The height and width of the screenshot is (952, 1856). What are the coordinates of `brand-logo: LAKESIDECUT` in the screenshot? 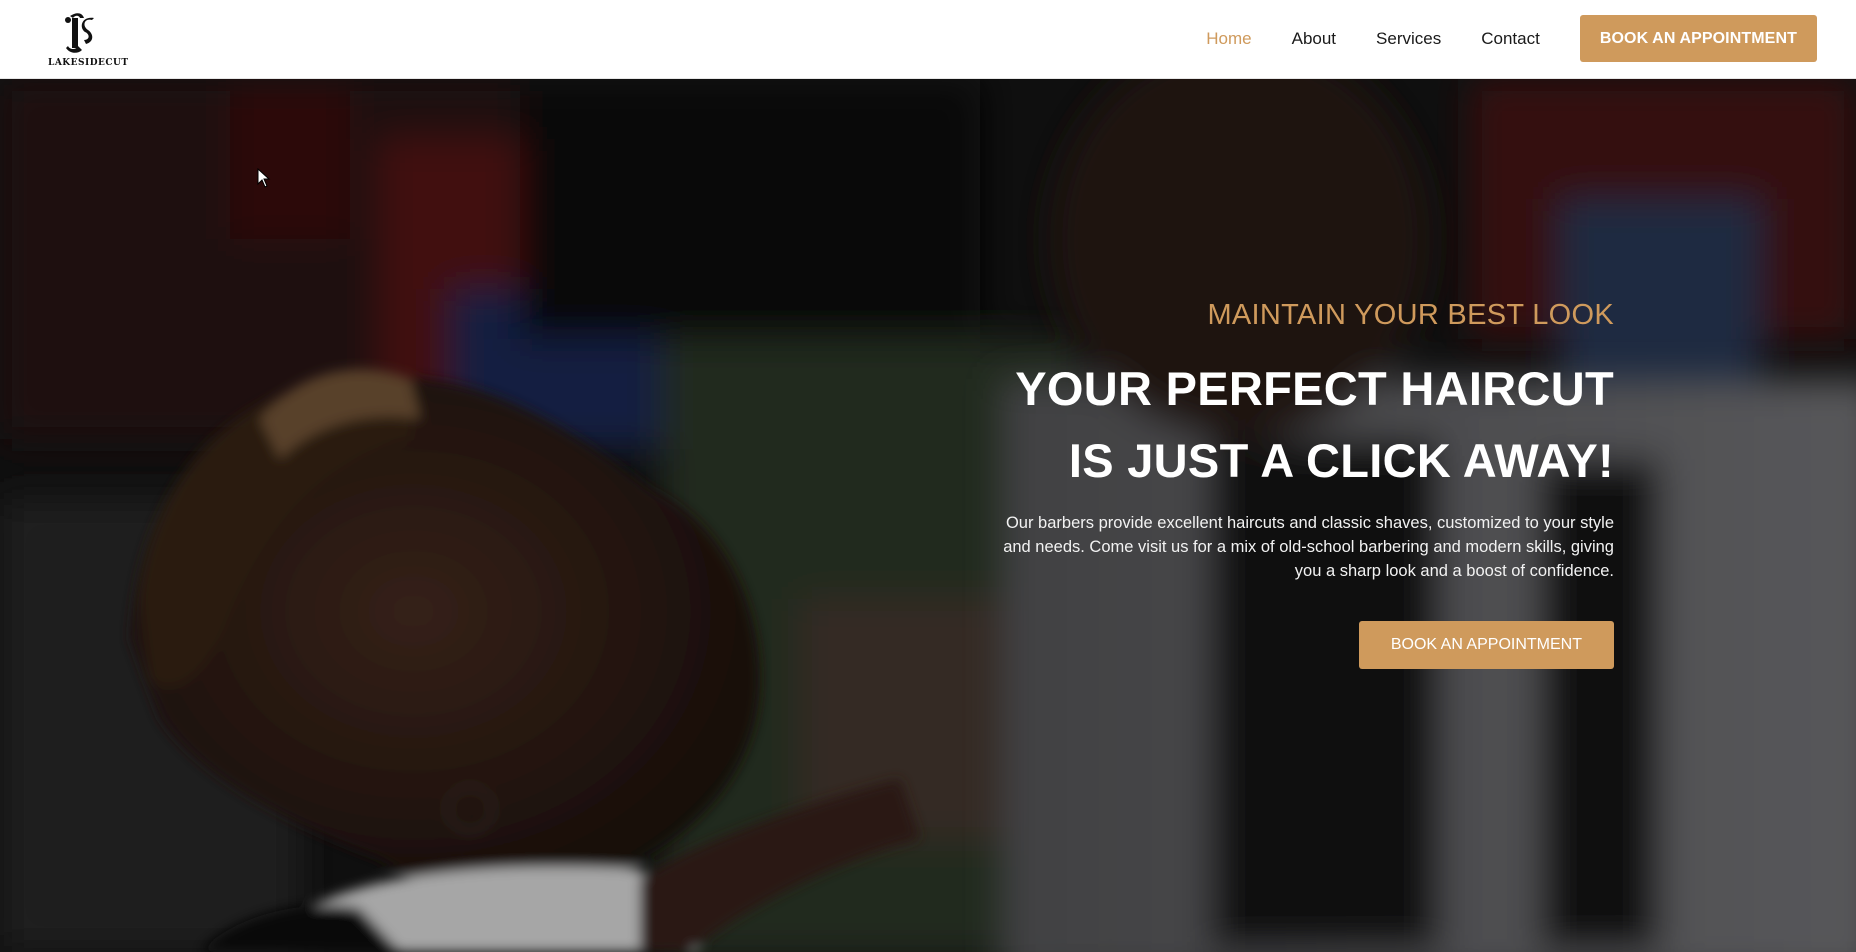 It's located at (88, 39).